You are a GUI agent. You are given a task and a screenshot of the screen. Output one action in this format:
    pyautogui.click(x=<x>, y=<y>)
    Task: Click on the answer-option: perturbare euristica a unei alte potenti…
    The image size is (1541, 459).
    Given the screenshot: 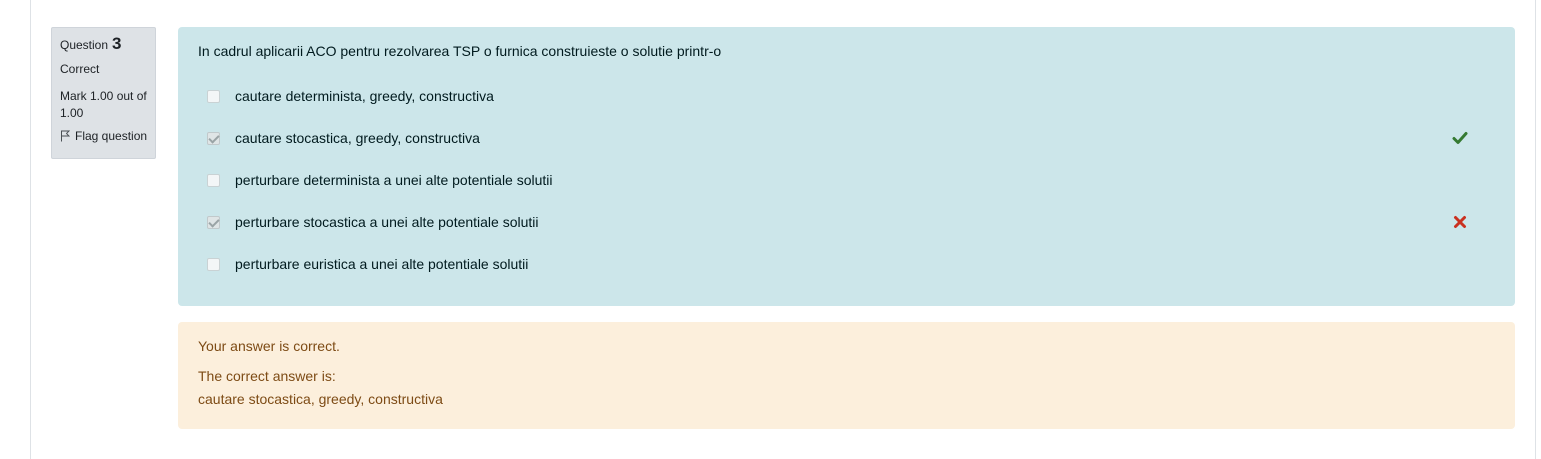 What is the action you would take?
    pyautogui.click(x=846, y=264)
    